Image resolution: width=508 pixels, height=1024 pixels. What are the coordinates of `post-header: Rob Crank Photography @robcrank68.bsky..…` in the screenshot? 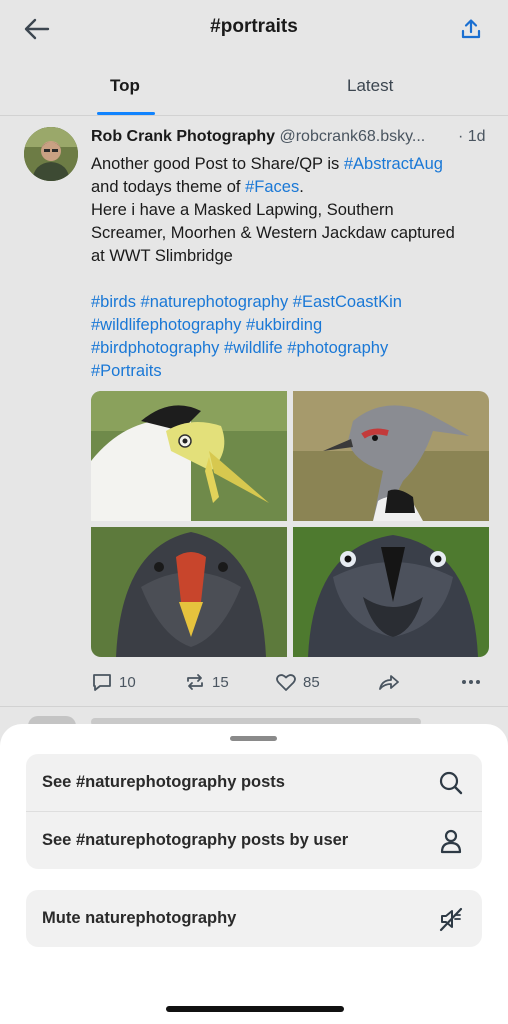 It's located at (291, 137).